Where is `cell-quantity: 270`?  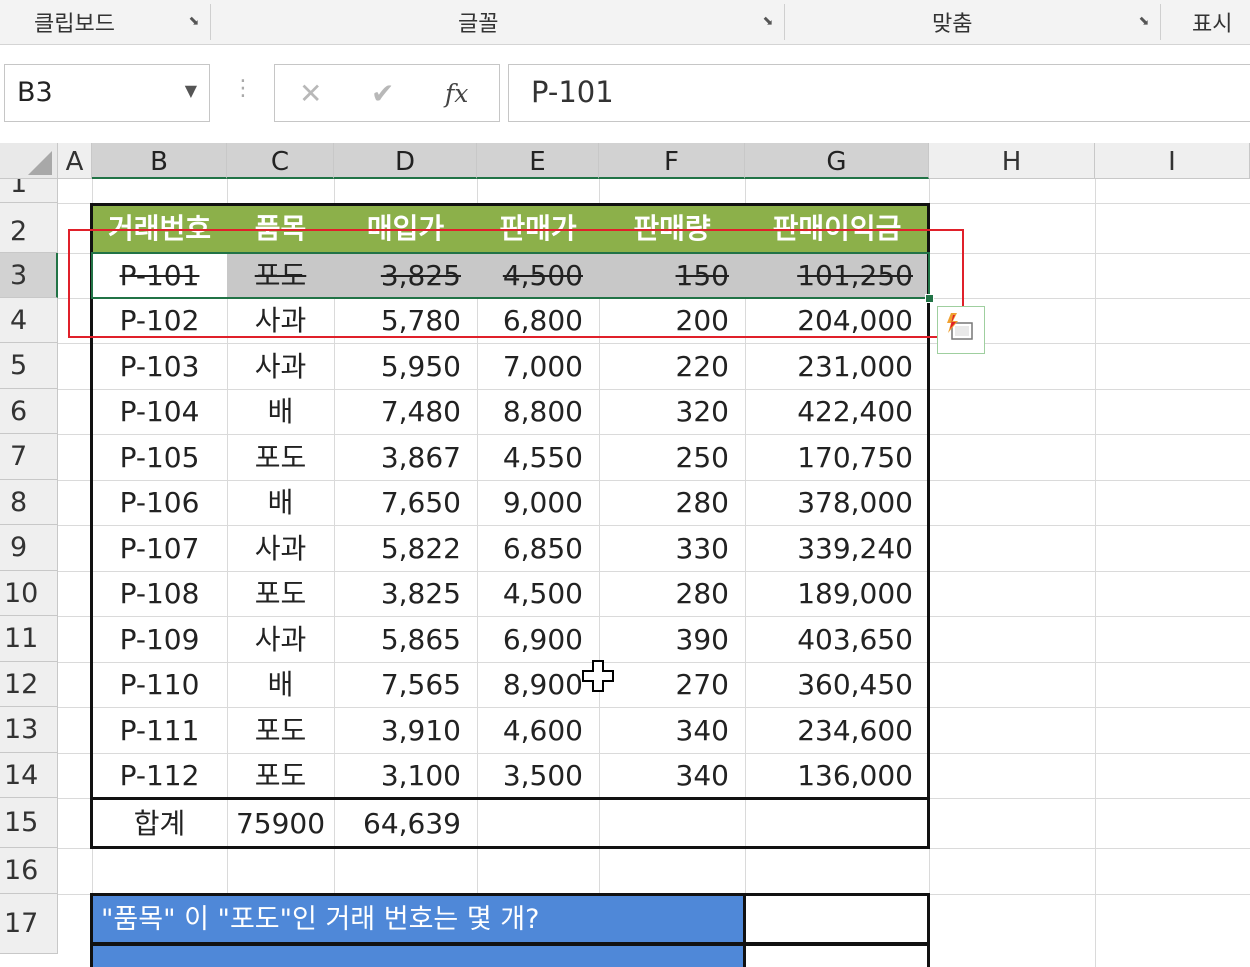
cell-quantity: 270 is located at coordinates (672, 685).